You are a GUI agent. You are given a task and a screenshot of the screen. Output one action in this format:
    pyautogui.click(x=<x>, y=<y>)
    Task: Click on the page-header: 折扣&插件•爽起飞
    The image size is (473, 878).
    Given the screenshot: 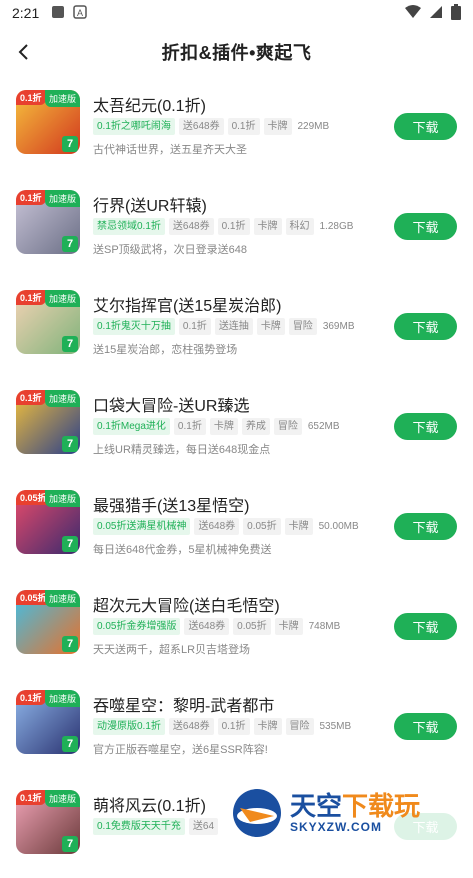 What is the action you would take?
    pyautogui.click(x=236, y=52)
    